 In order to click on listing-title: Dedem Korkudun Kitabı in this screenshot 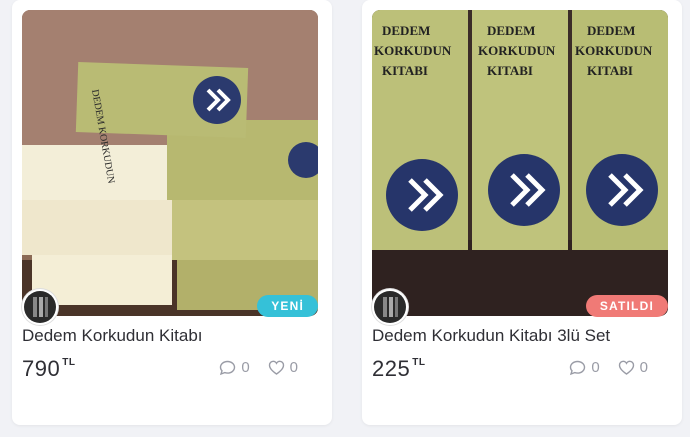, I will do `click(112, 336)`.